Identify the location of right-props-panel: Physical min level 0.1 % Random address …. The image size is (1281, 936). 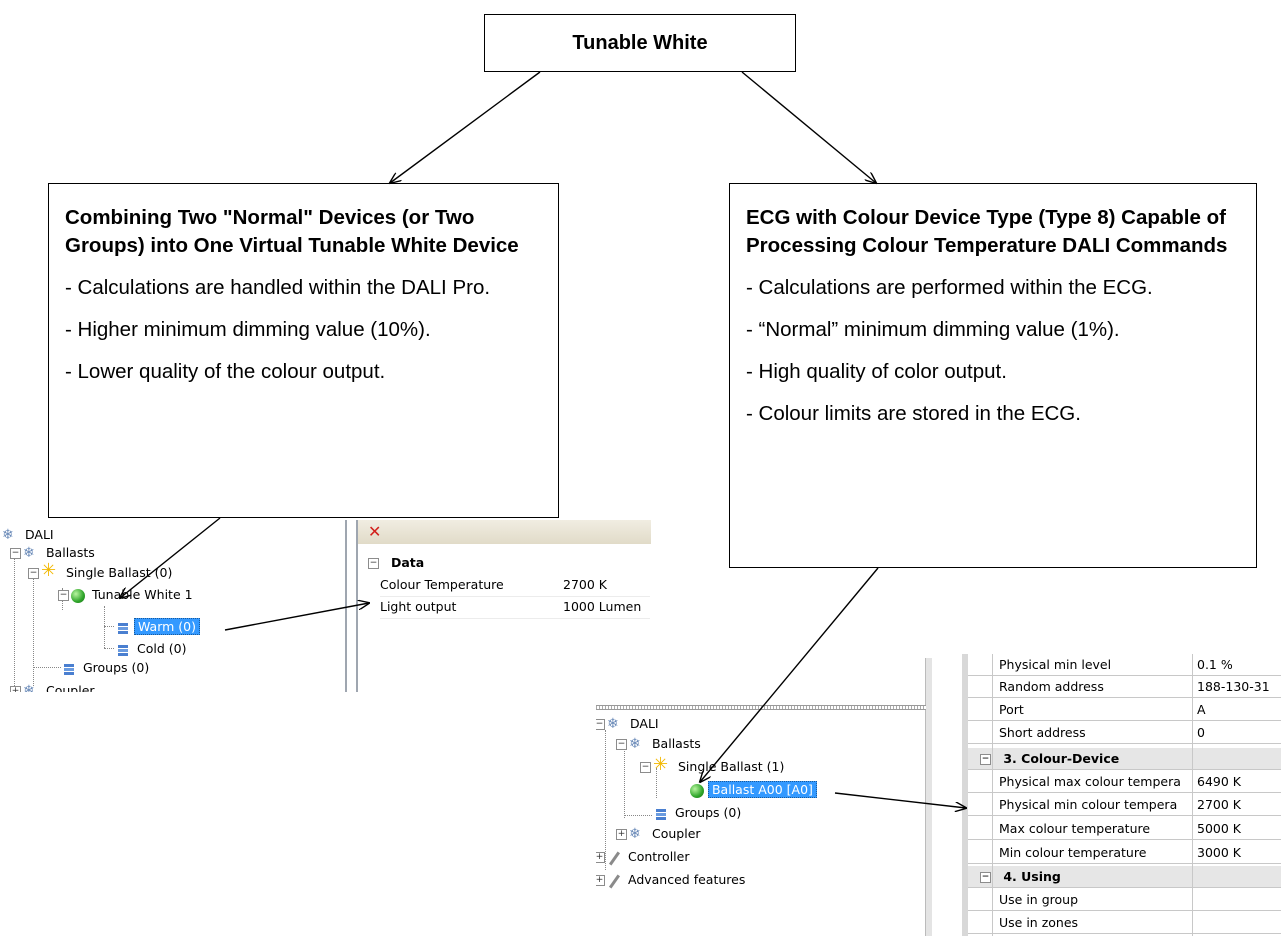
(1121, 795).